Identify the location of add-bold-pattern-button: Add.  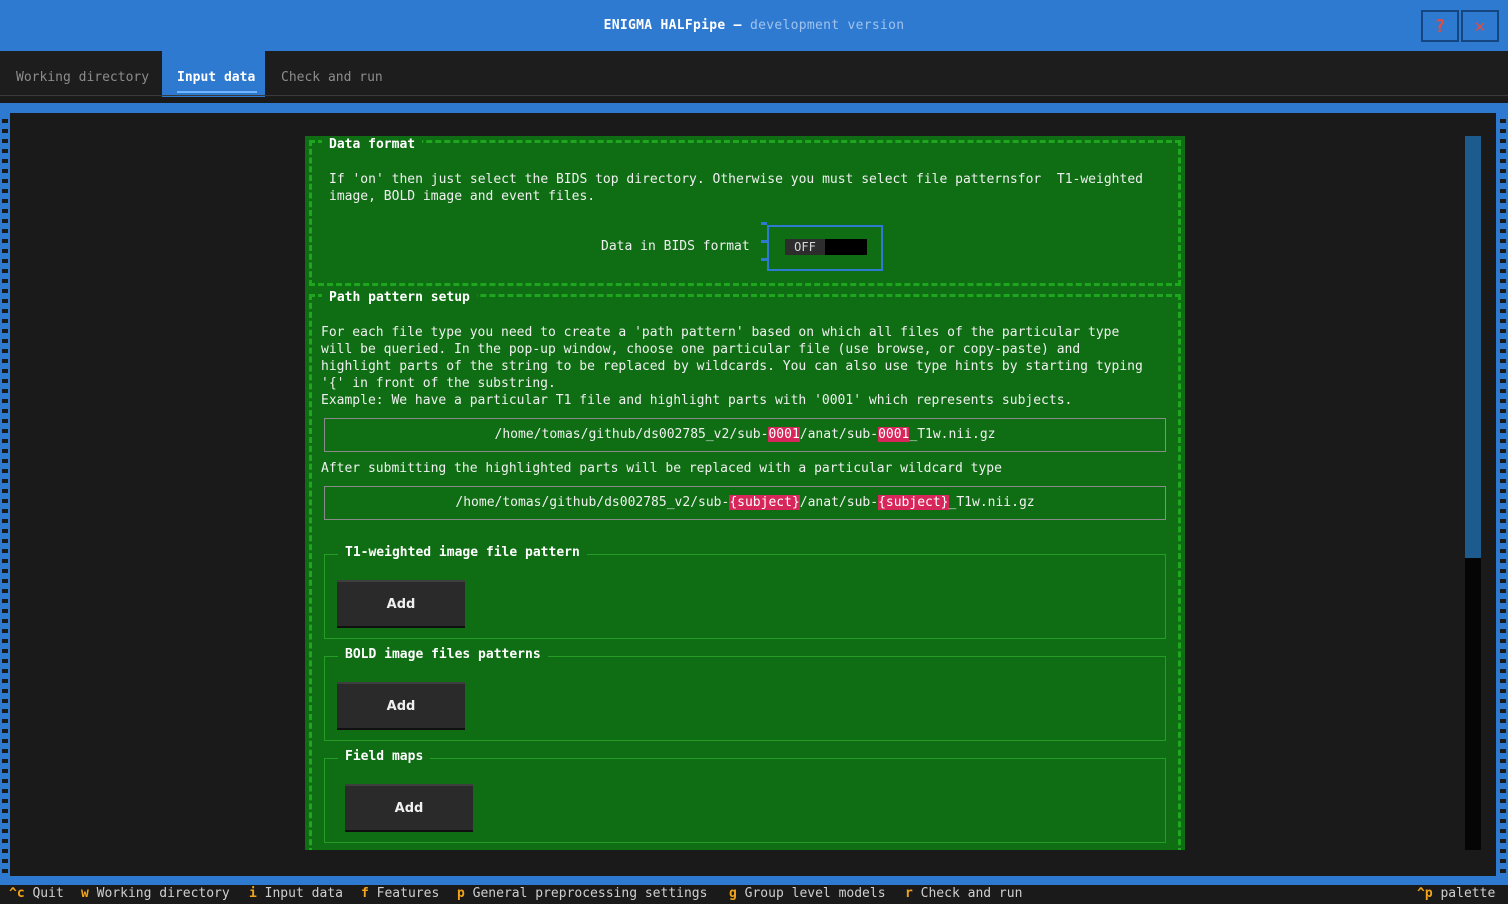
(401, 706).